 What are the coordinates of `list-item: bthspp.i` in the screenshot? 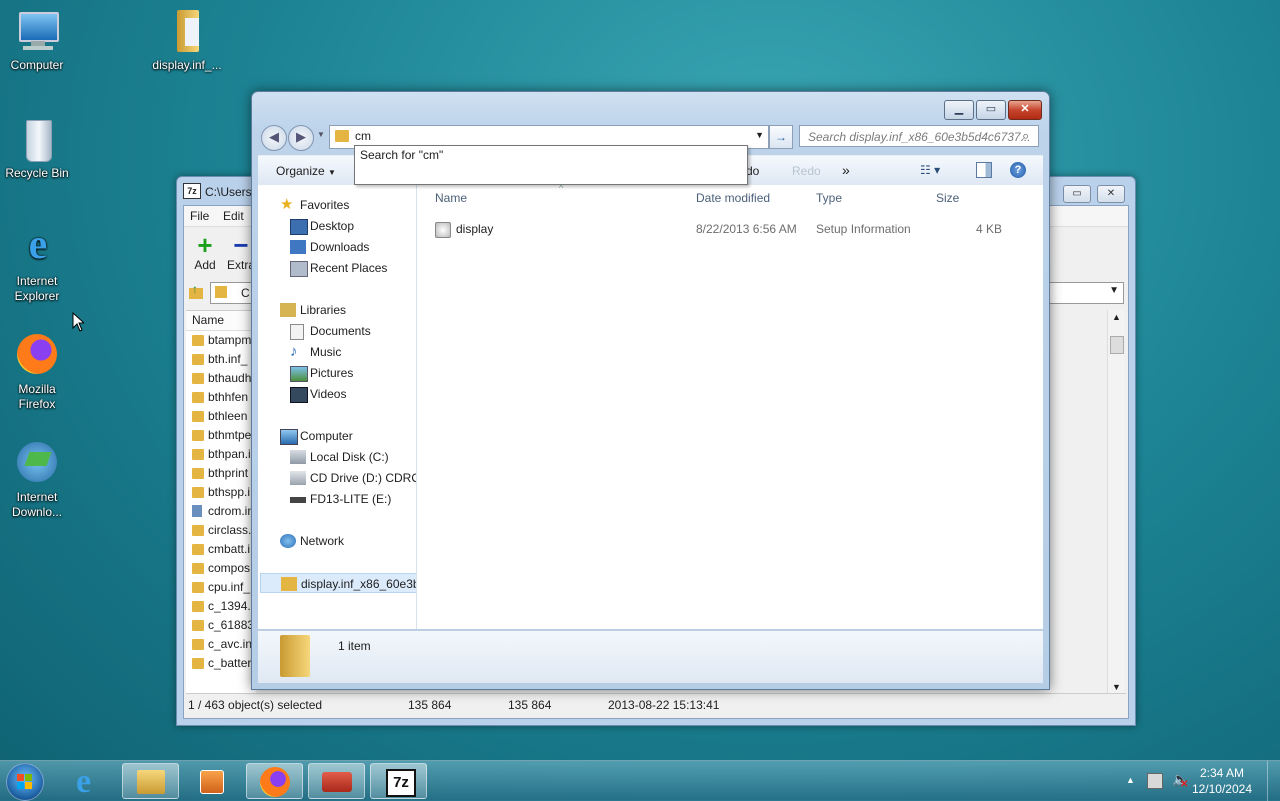 It's located at (221, 492).